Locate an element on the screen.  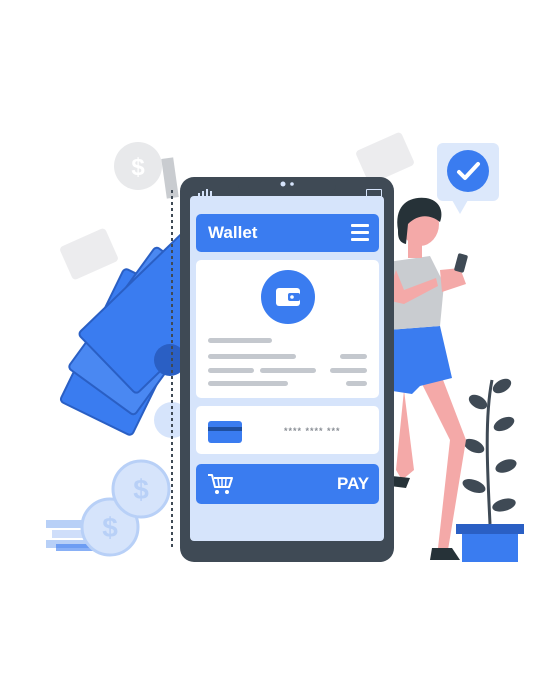
wallet-icon is located at coordinates (288, 297).